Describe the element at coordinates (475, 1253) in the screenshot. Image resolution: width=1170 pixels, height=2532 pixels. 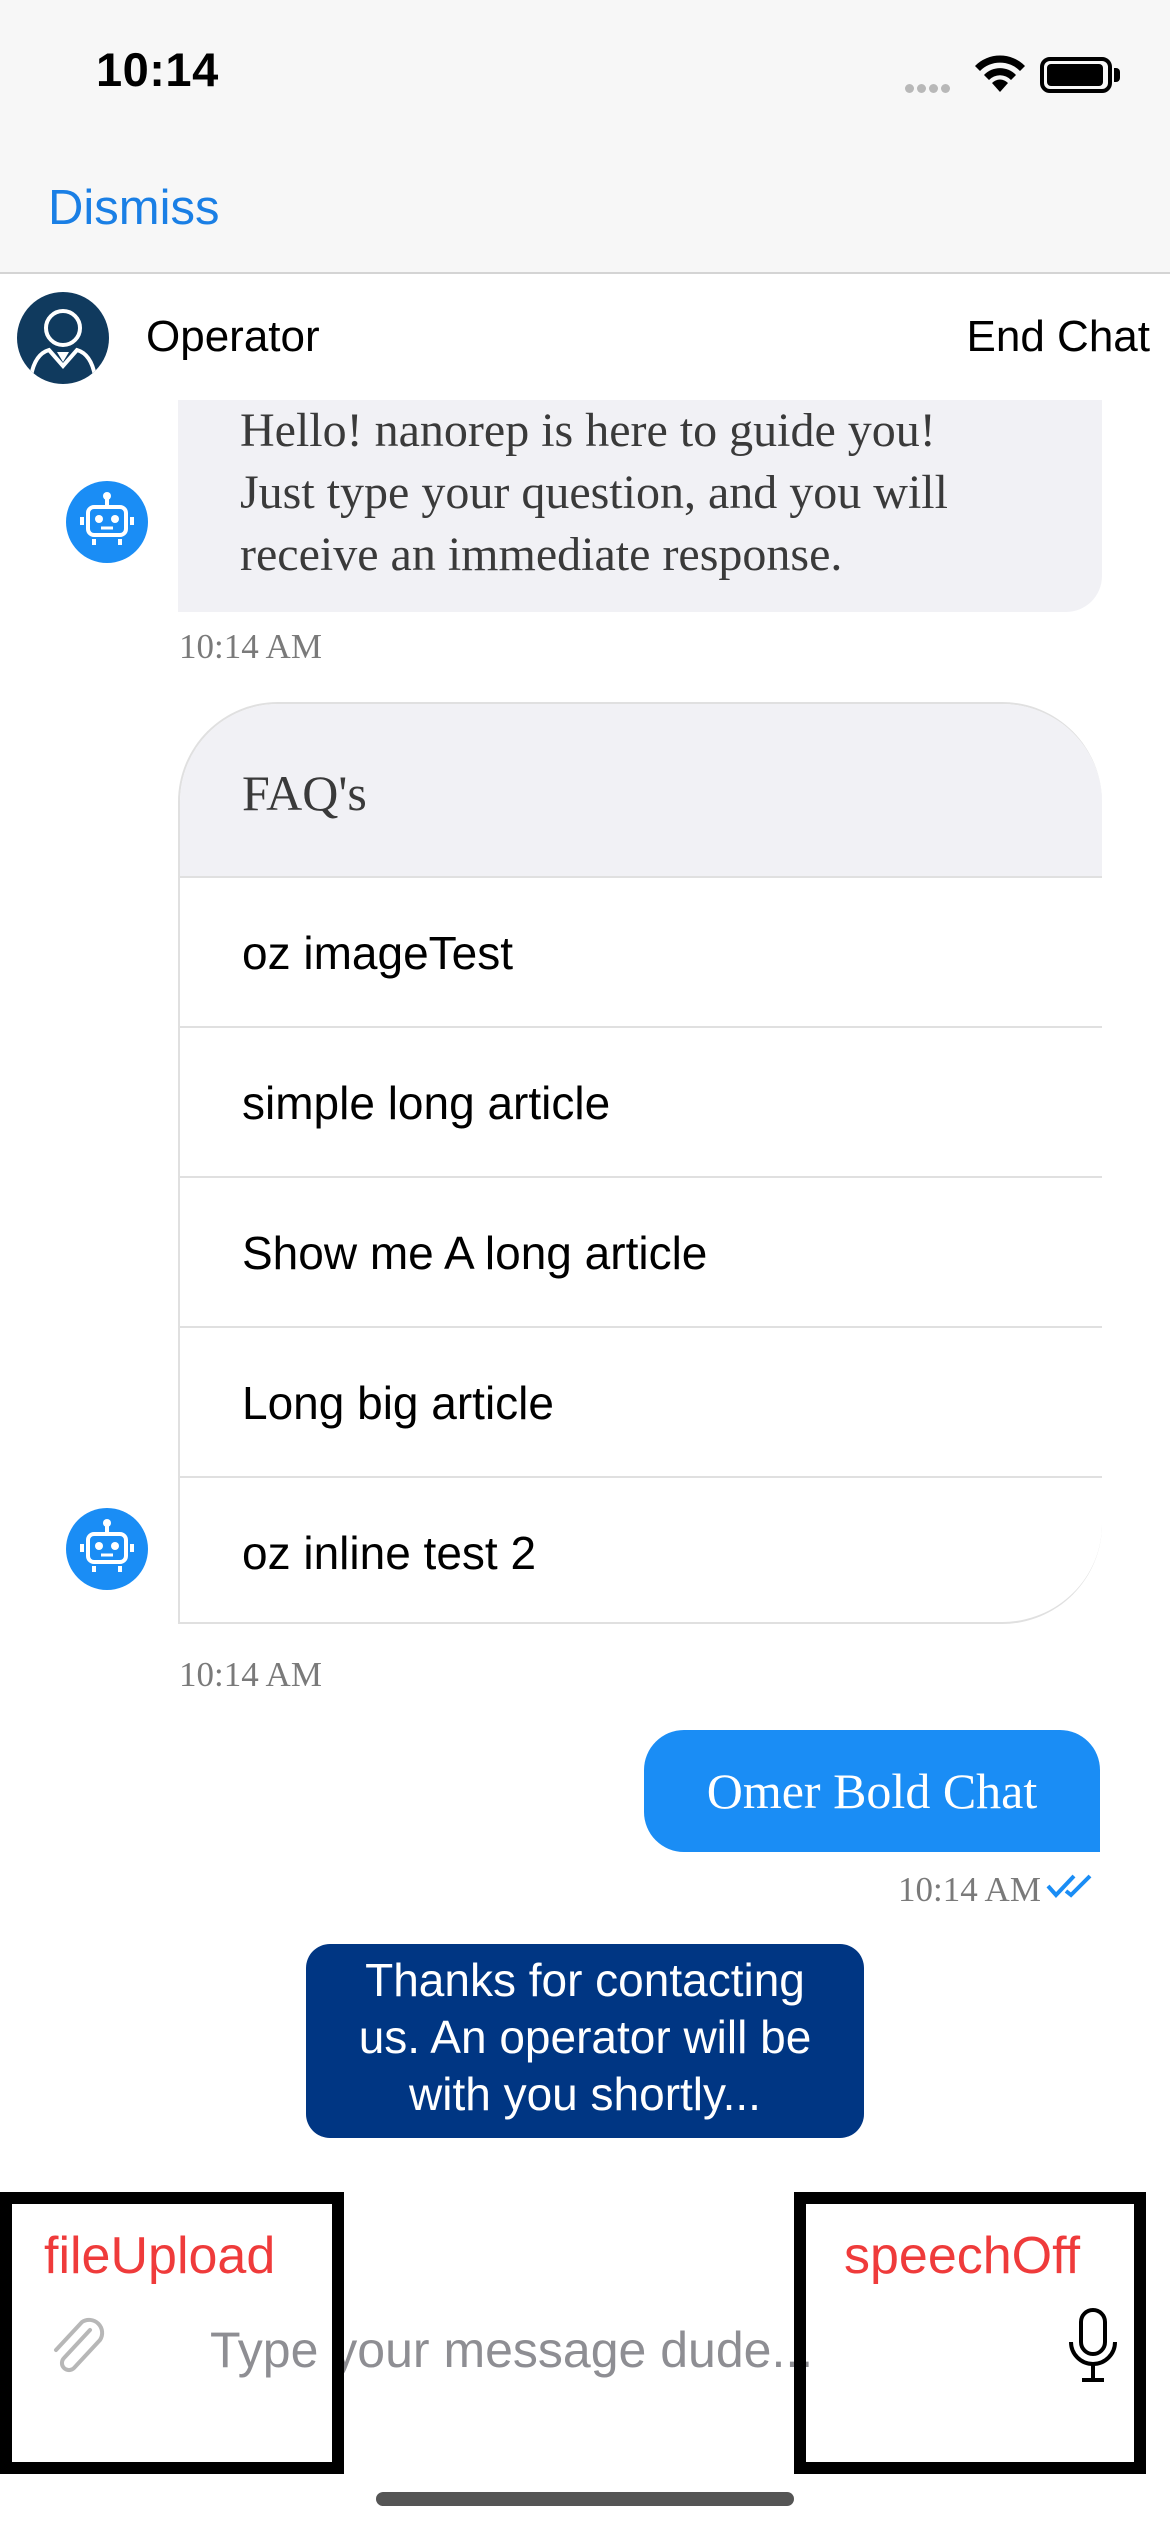
I see `faq-item-label: Show me A long article` at that location.